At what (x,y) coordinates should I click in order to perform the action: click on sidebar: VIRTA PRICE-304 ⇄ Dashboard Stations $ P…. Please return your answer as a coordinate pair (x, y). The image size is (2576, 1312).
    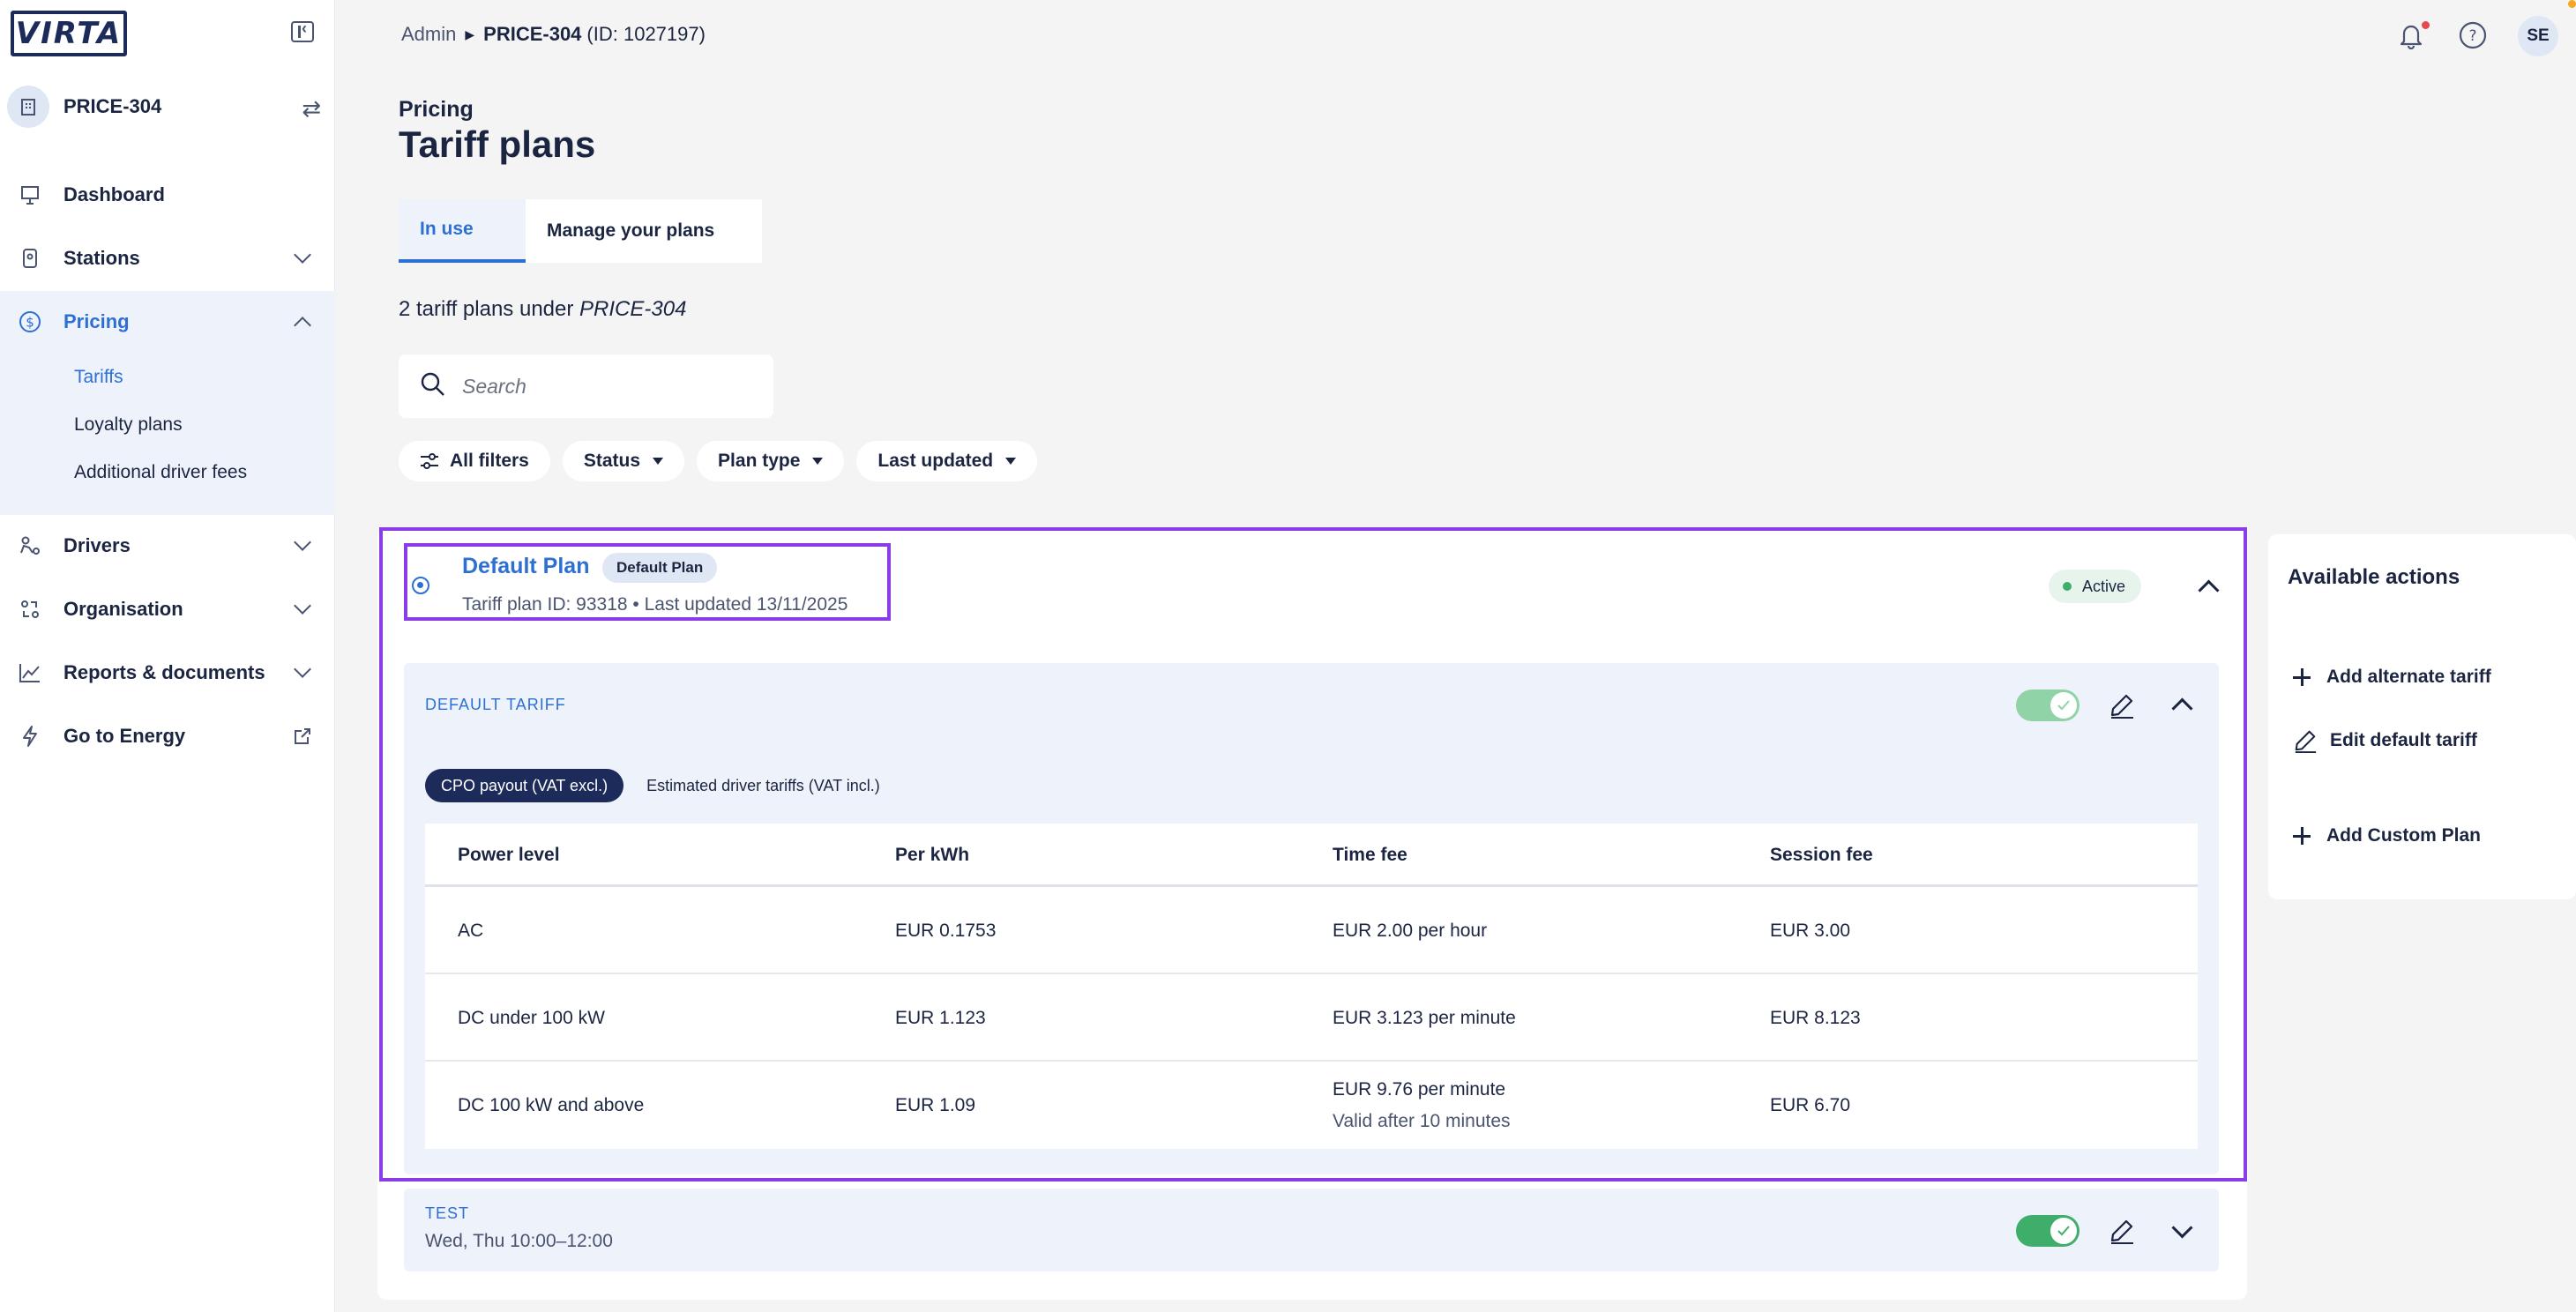
    Looking at the image, I should click on (167, 656).